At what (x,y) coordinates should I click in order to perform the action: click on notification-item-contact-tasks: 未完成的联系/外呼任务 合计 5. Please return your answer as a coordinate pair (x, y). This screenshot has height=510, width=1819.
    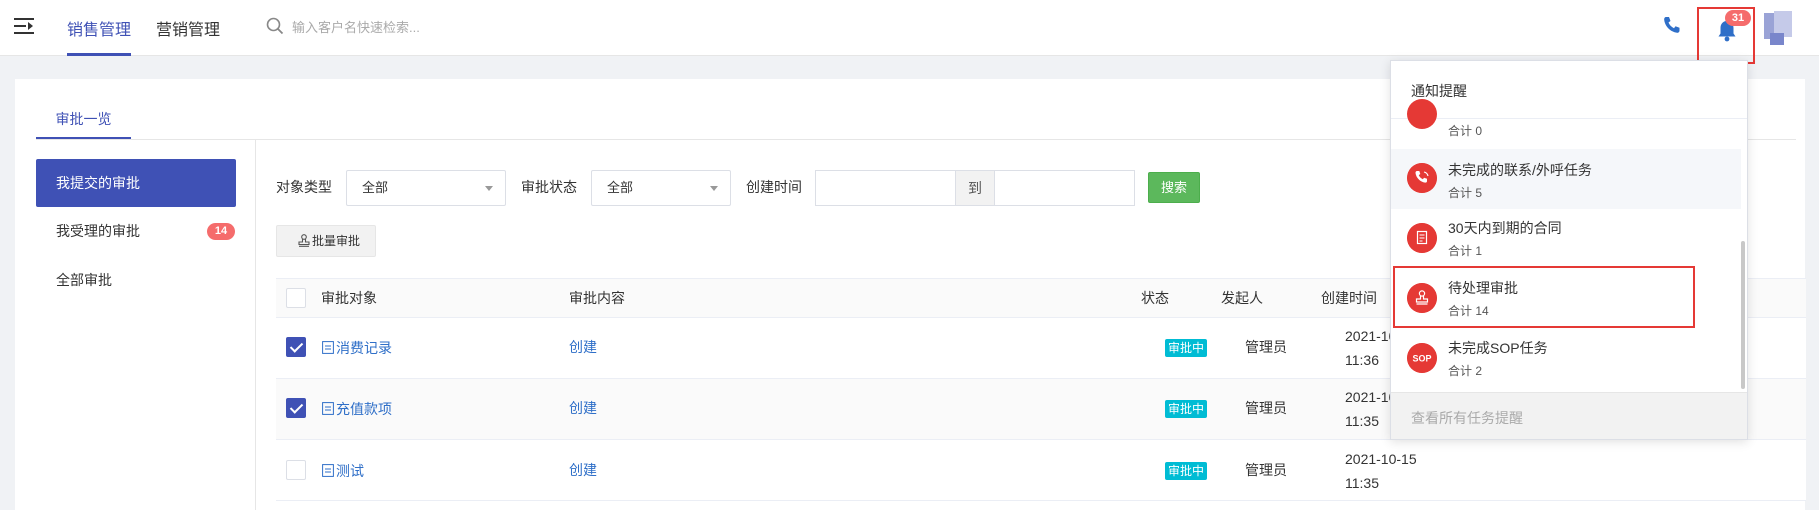
    Looking at the image, I should click on (1566, 179).